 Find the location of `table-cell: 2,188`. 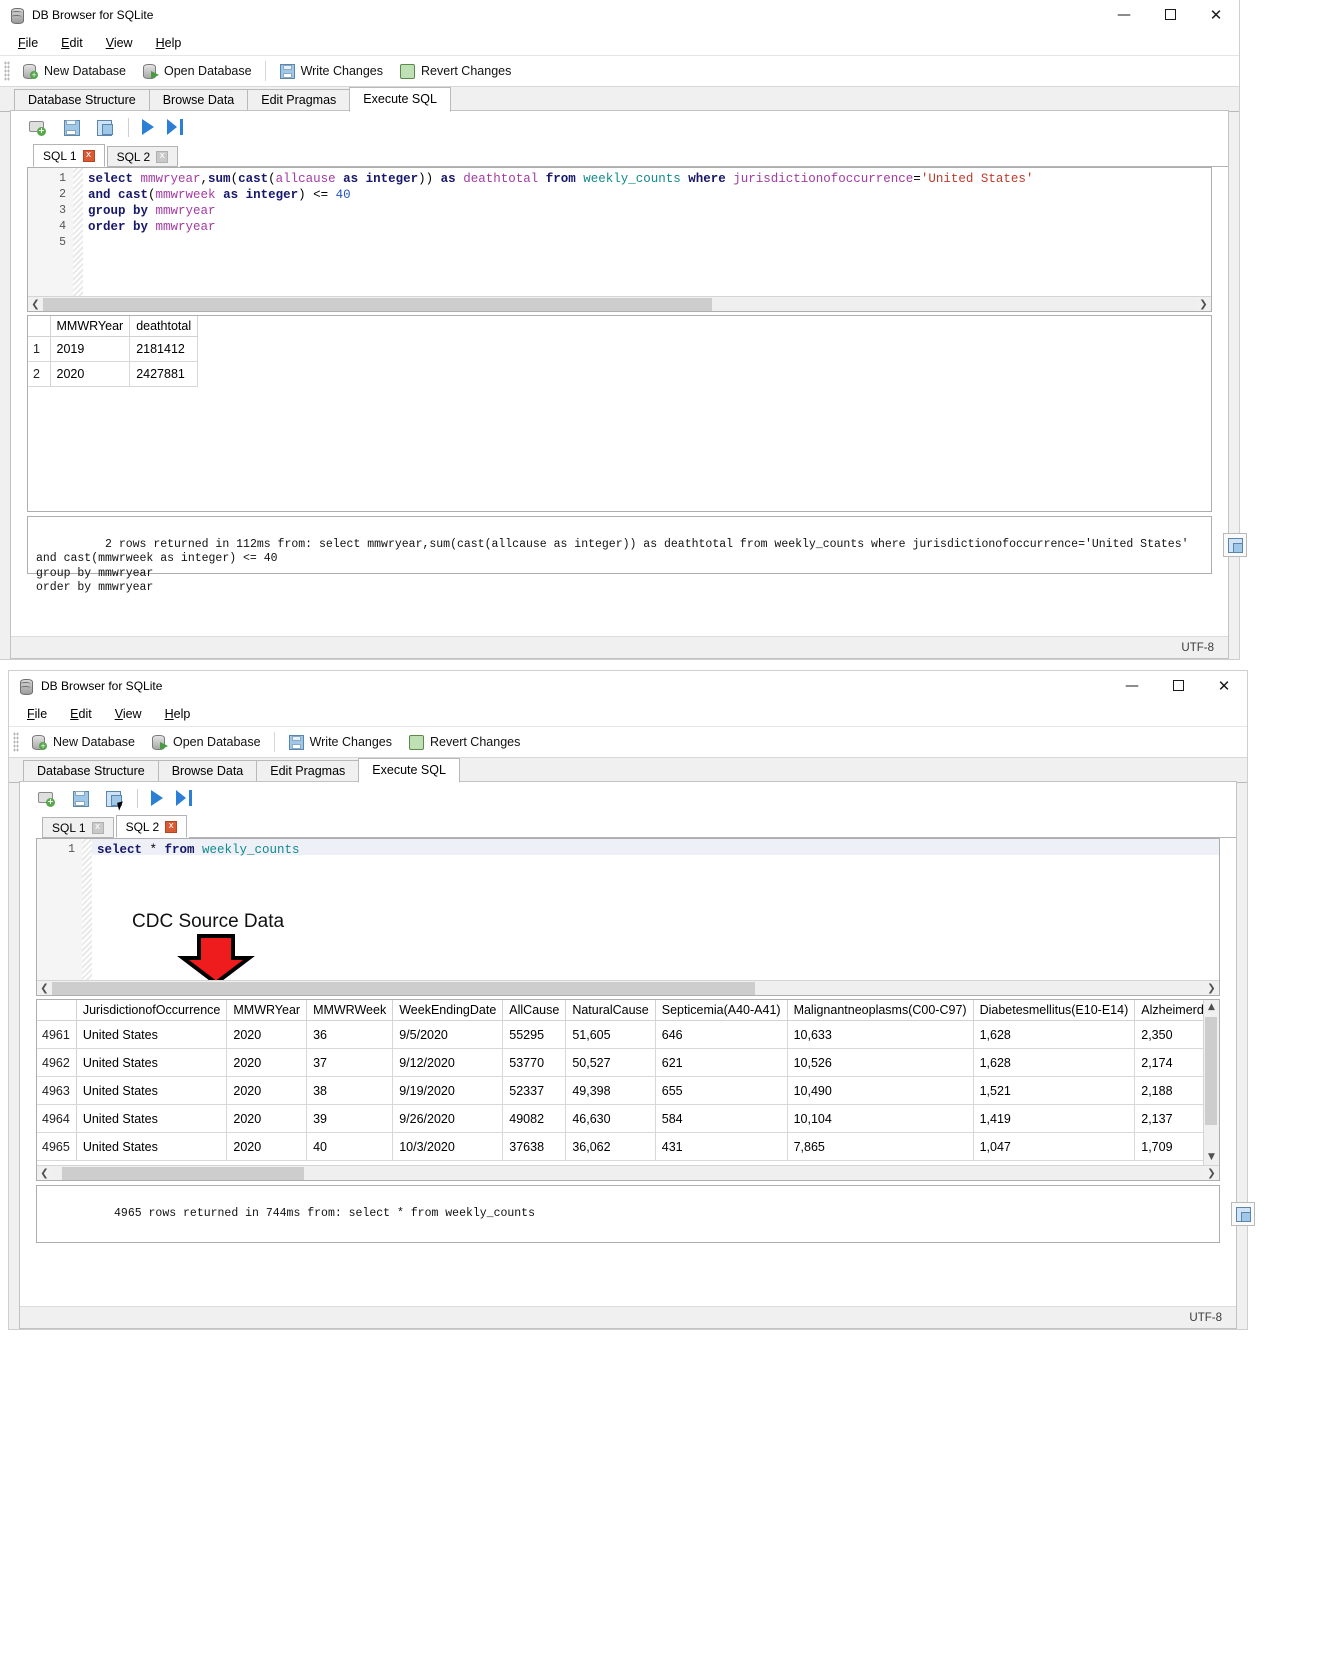

table-cell: 2,188 is located at coordinates (1169, 1090).